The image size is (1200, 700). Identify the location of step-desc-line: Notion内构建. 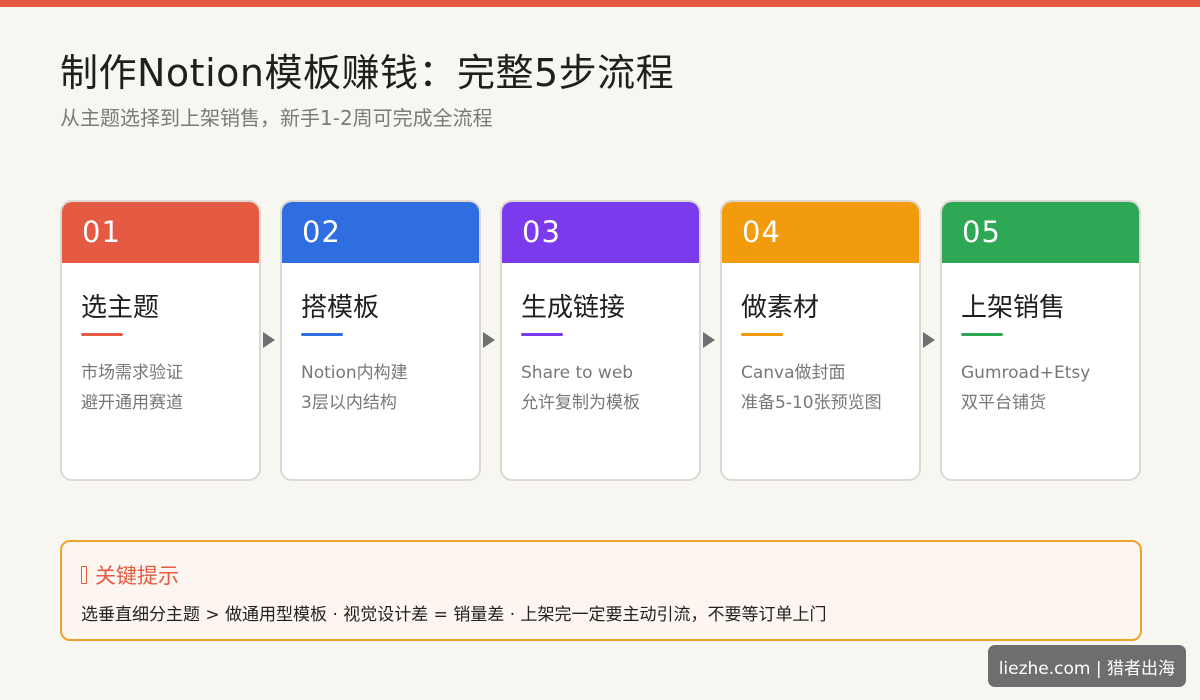
(354, 373).